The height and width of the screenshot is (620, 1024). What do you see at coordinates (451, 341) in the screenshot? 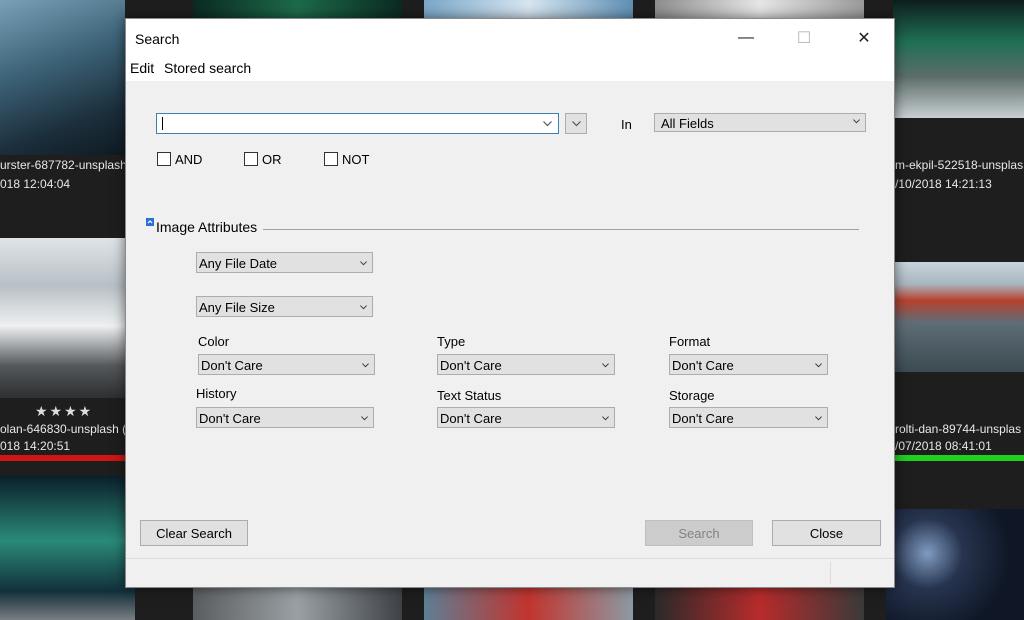
I see `type-label: Type` at bounding box center [451, 341].